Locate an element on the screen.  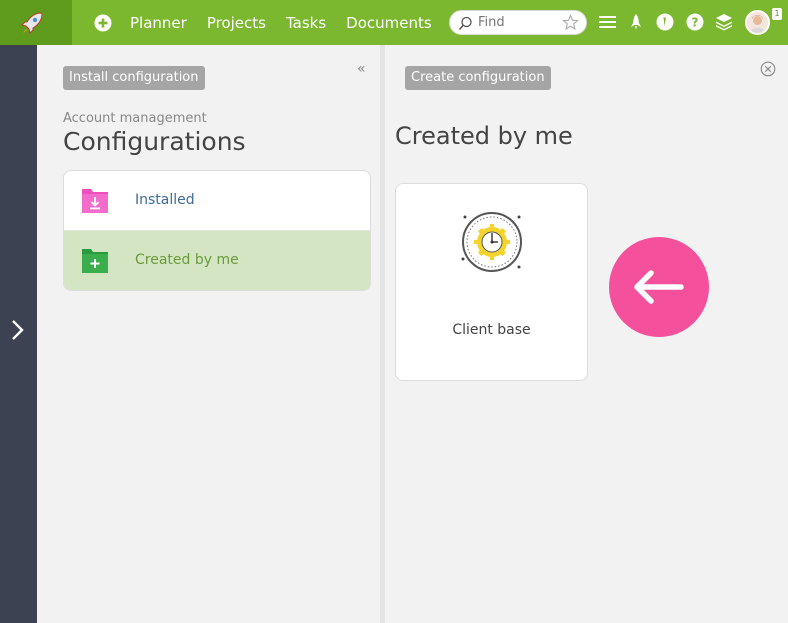
nav-projects: Projects is located at coordinates (236, 23).